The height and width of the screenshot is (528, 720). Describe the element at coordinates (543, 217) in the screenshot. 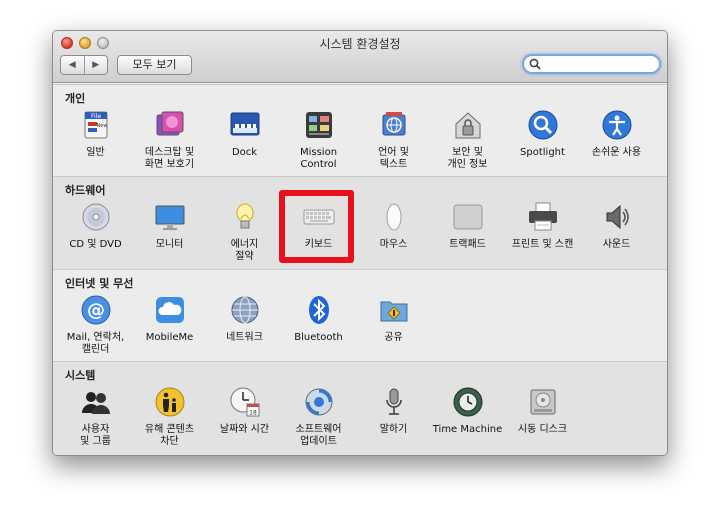

I see `printer-icon` at that location.